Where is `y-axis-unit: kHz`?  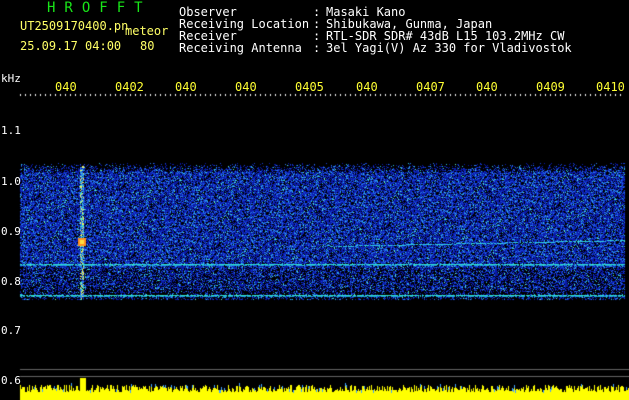 y-axis-unit: kHz is located at coordinates (11, 78).